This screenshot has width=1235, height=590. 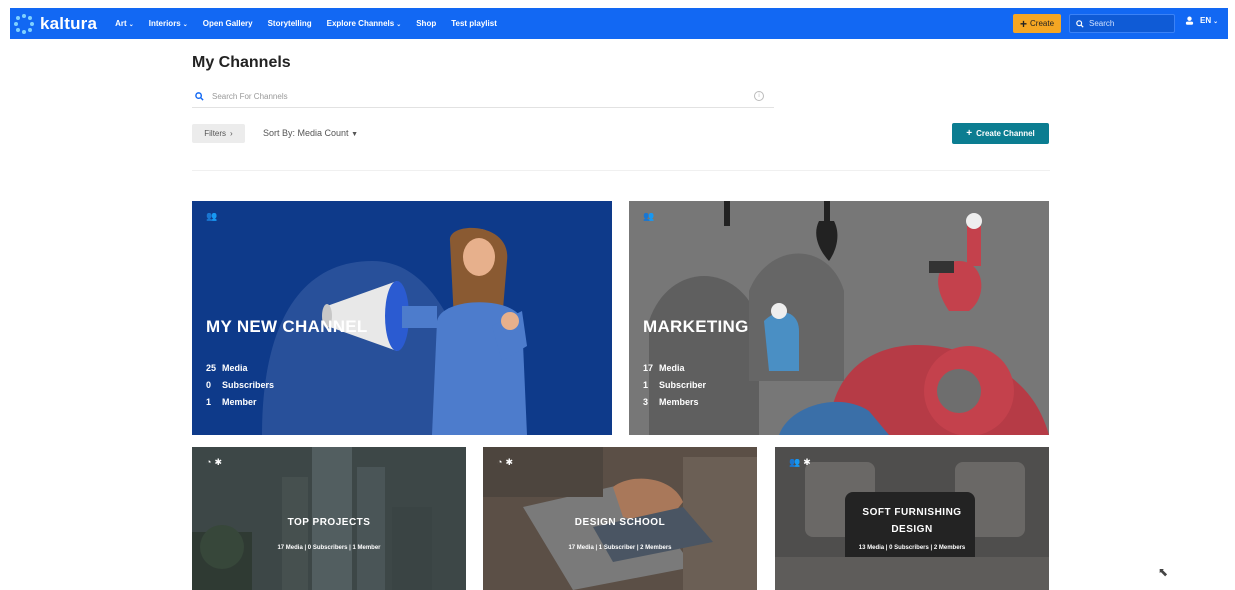 What do you see at coordinates (646, 385) in the screenshot?
I see `subscriber-count: 1` at bounding box center [646, 385].